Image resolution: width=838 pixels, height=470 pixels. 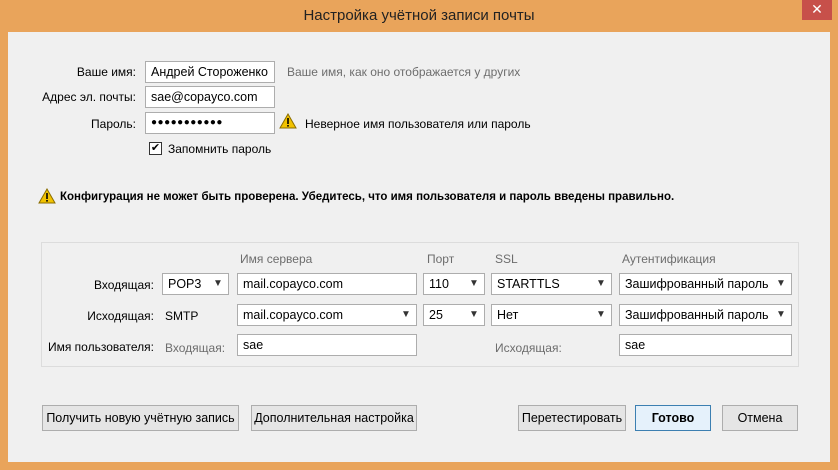 What do you see at coordinates (436, 315) in the screenshot?
I see `outgoing-port-value: 25` at bounding box center [436, 315].